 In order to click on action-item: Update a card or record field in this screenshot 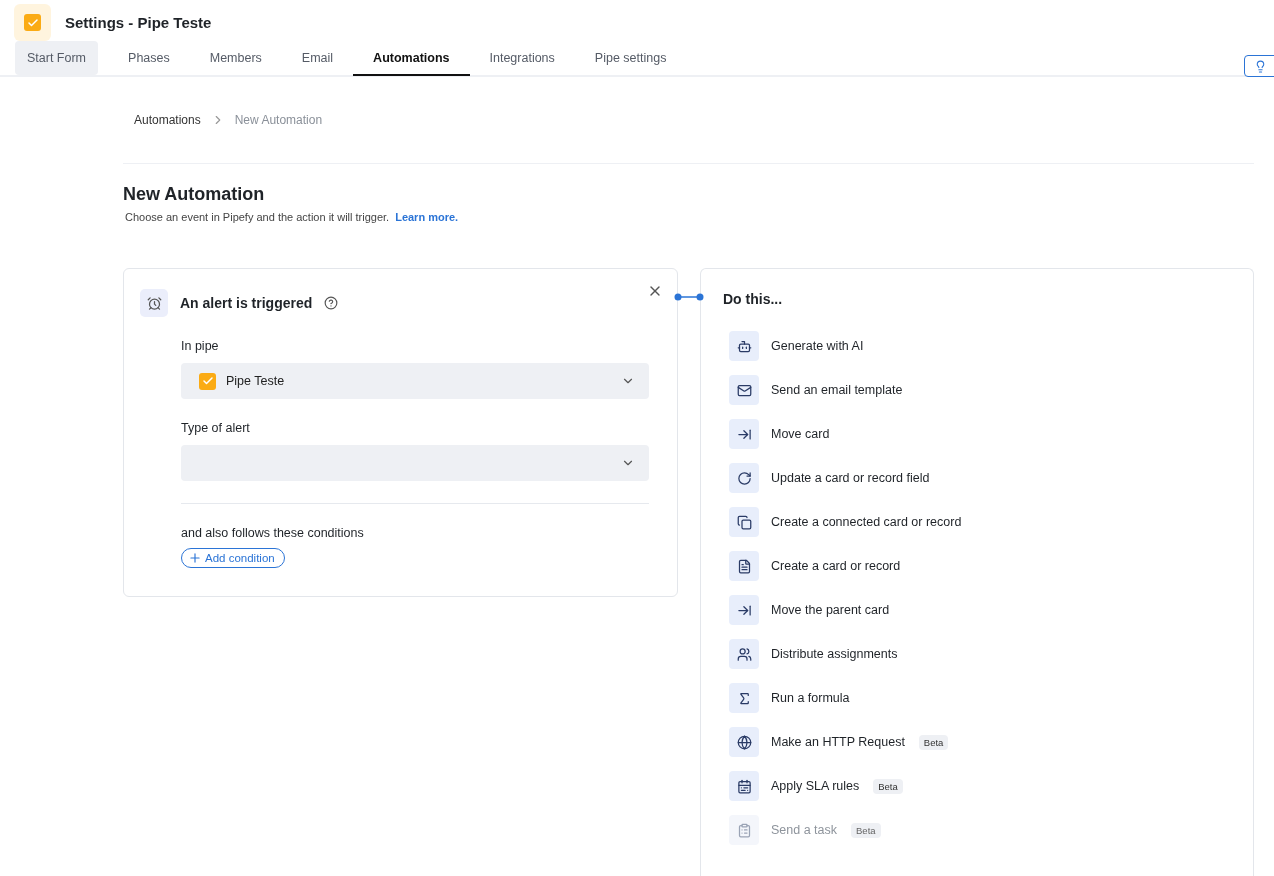, I will do `click(850, 478)`.